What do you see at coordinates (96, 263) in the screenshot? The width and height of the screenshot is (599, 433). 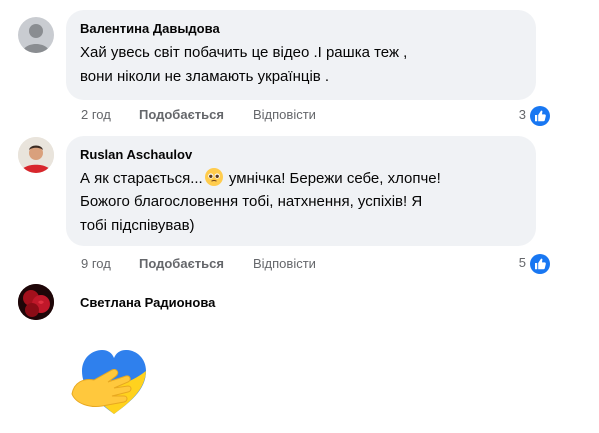 I see `comment-timestamp: 9 год` at bounding box center [96, 263].